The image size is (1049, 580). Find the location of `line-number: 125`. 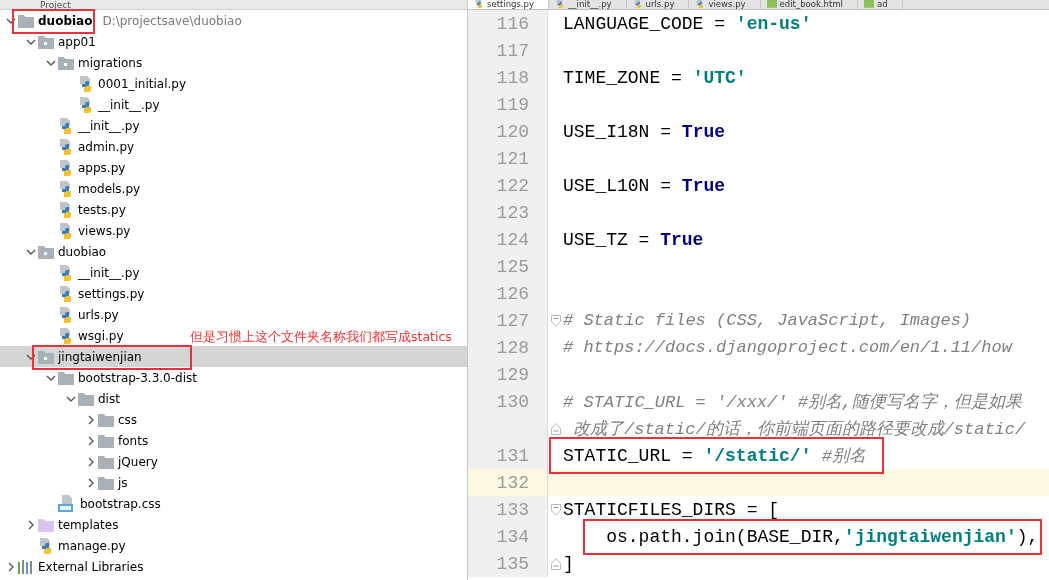

line-number: 125 is located at coordinates (508, 266).